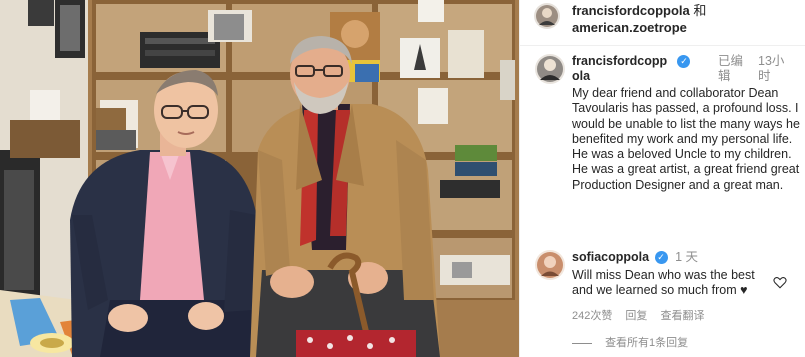 The height and width of the screenshot is (357, 805). Describe the element at coordinates (547, 16) in the screenshot. I see `collab-avatar` at that location.